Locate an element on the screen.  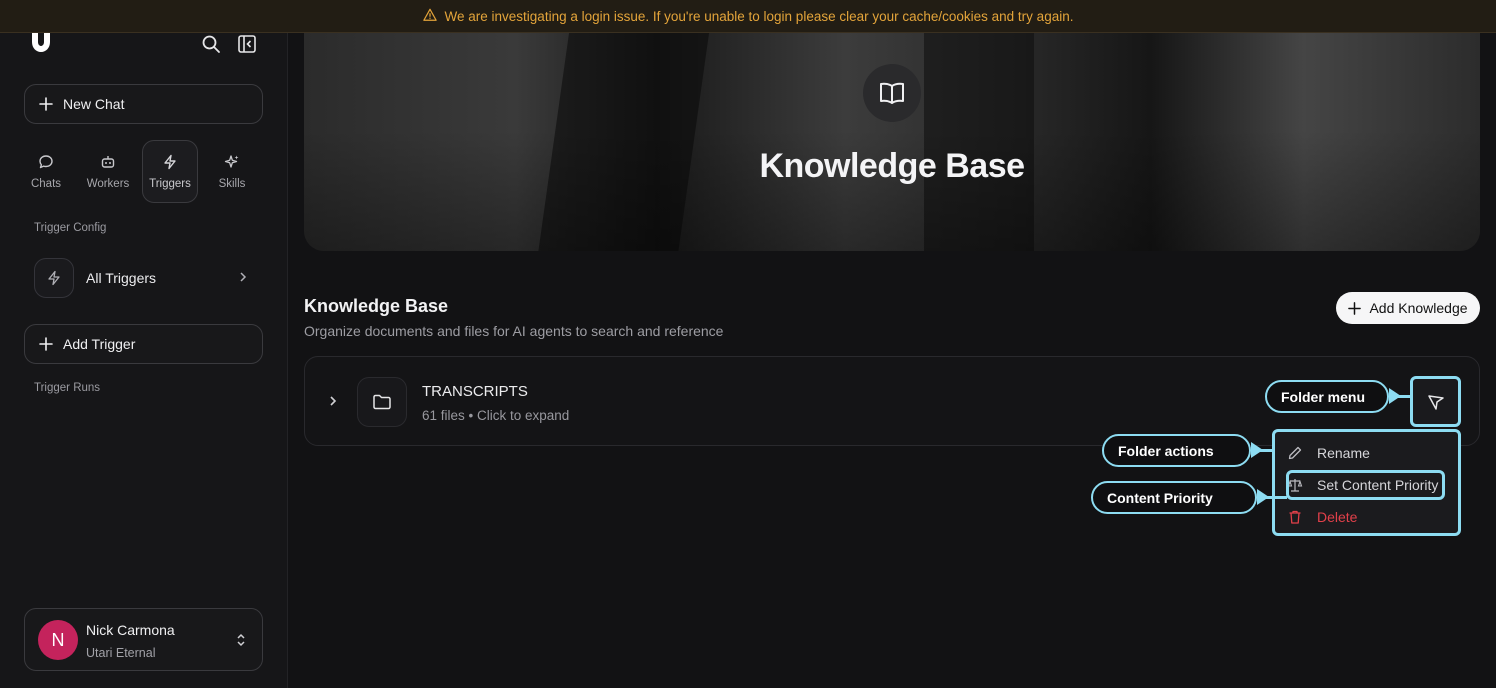
menu-item-rename: Rename is located at coordinates (1328, 453).